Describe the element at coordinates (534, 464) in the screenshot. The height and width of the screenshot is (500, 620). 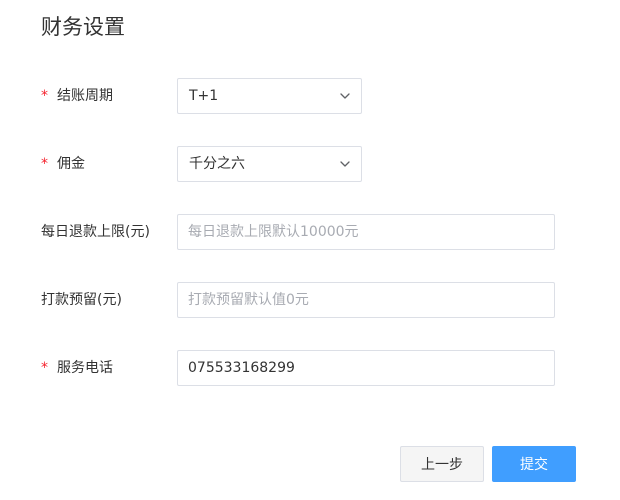
I see `submit-button: 提交` at that location.